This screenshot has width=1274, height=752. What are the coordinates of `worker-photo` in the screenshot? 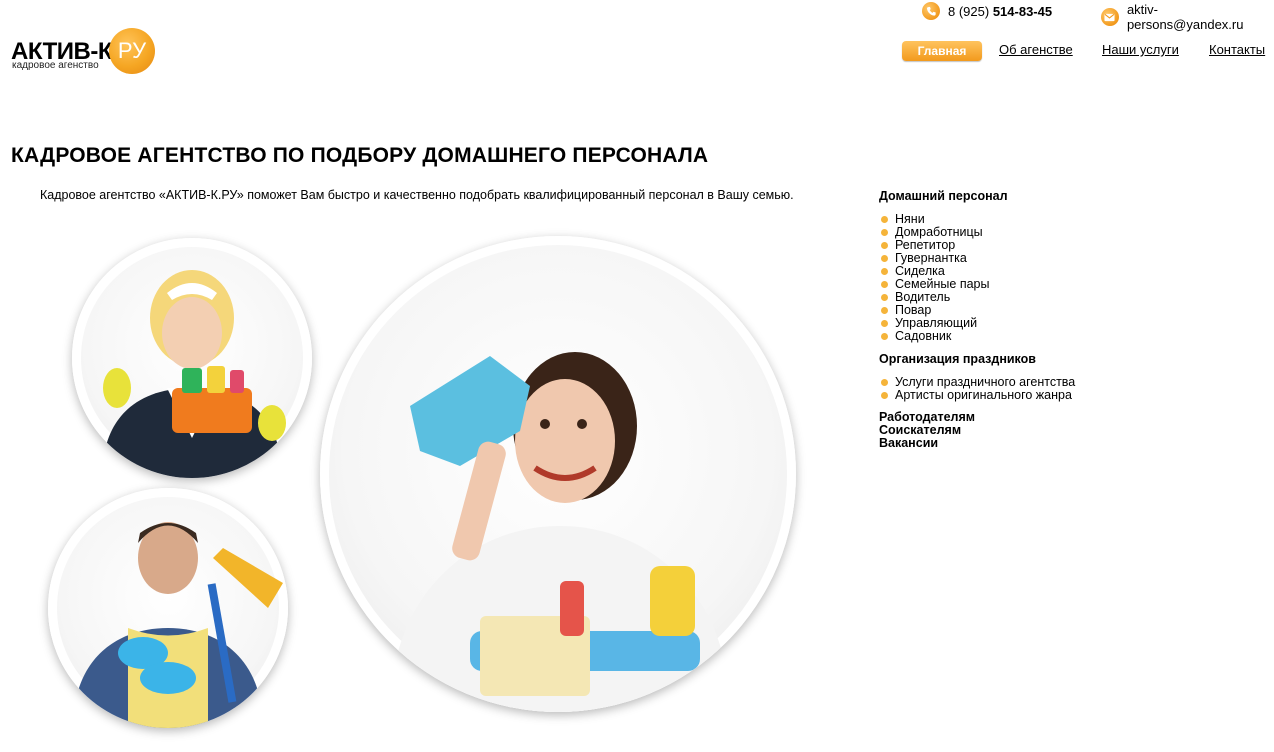 It's located at (168, 608).